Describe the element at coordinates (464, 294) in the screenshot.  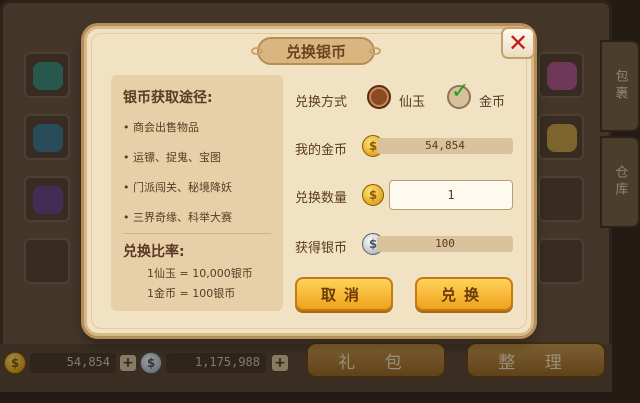
I see `exchange-button: 兑换` at that location.